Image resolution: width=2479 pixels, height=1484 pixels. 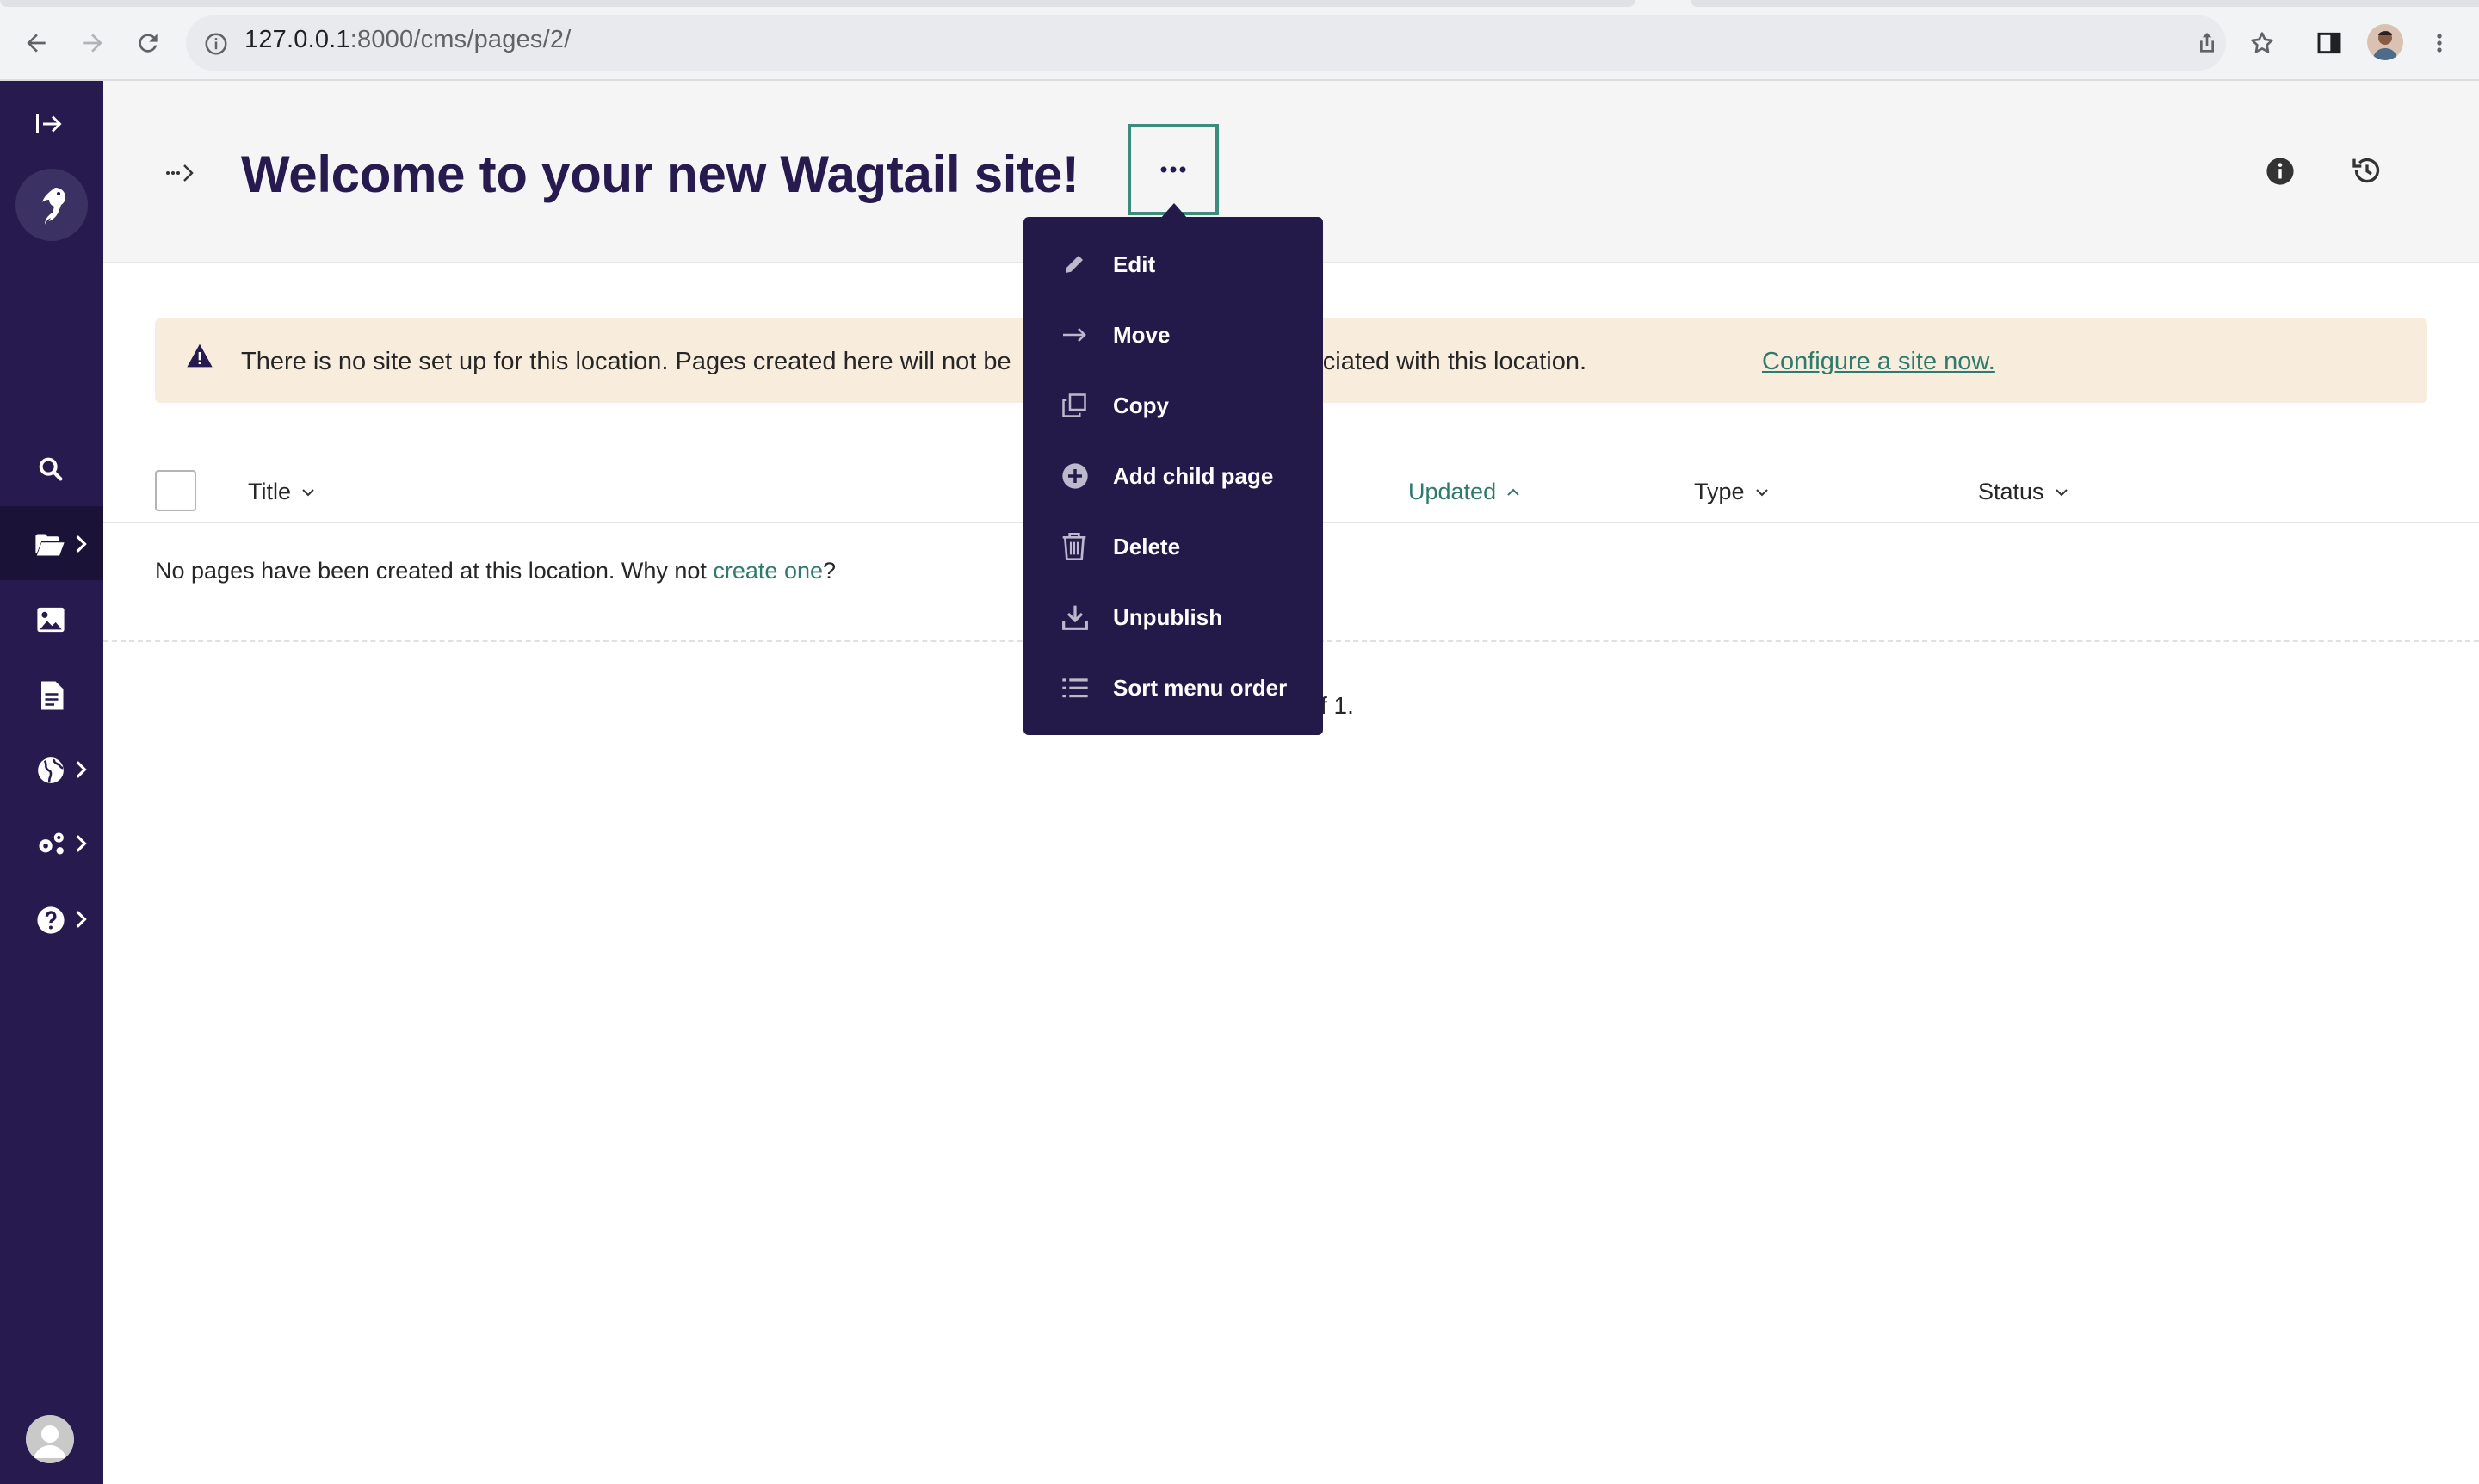 I want to click on menu-item-edit: Edit, so click(x=1173, y=264).